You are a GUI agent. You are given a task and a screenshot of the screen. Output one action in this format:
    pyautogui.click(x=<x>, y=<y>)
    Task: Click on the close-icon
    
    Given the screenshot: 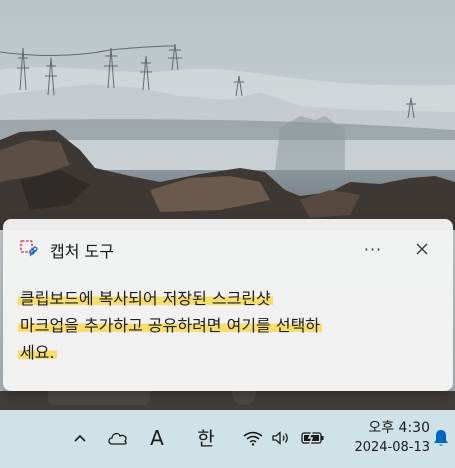 What is the action you would take?
    pyautogui.click(x=422, y=249)
    